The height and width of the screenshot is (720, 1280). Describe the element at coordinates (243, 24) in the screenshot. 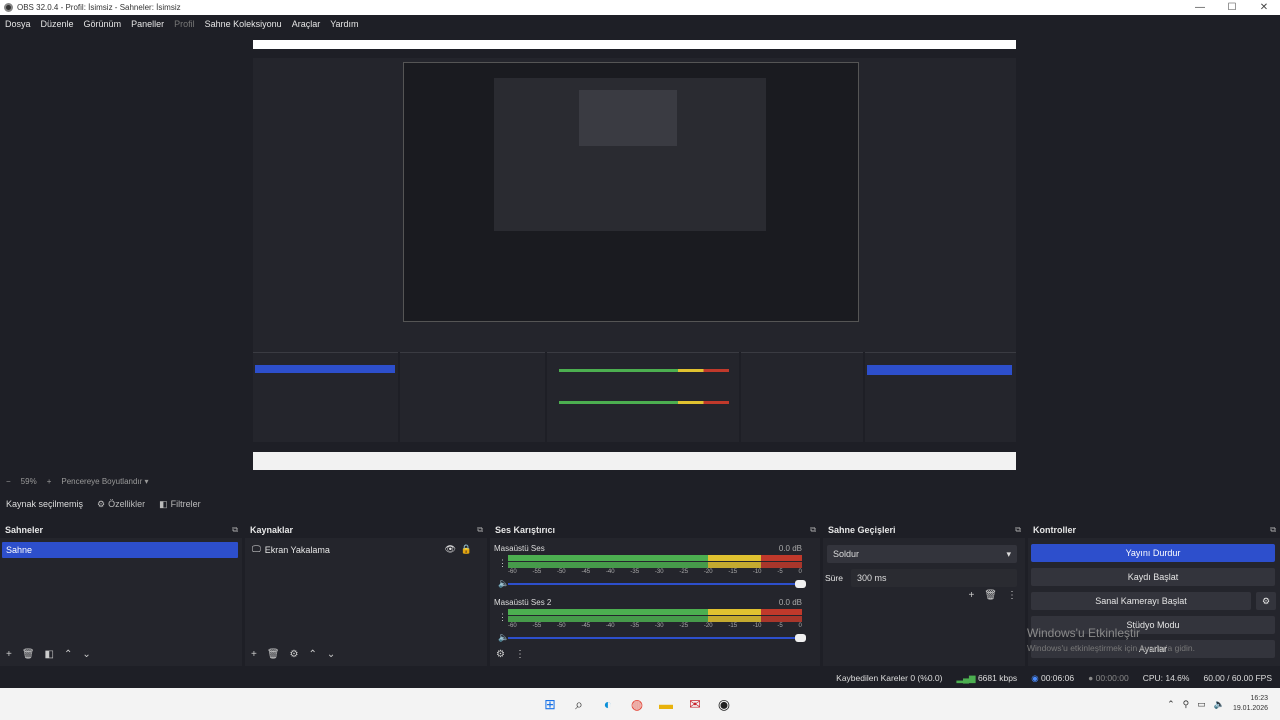

I see `menu-sahne-koleksiyonu: Sahne Koleksiyonu` at that location.